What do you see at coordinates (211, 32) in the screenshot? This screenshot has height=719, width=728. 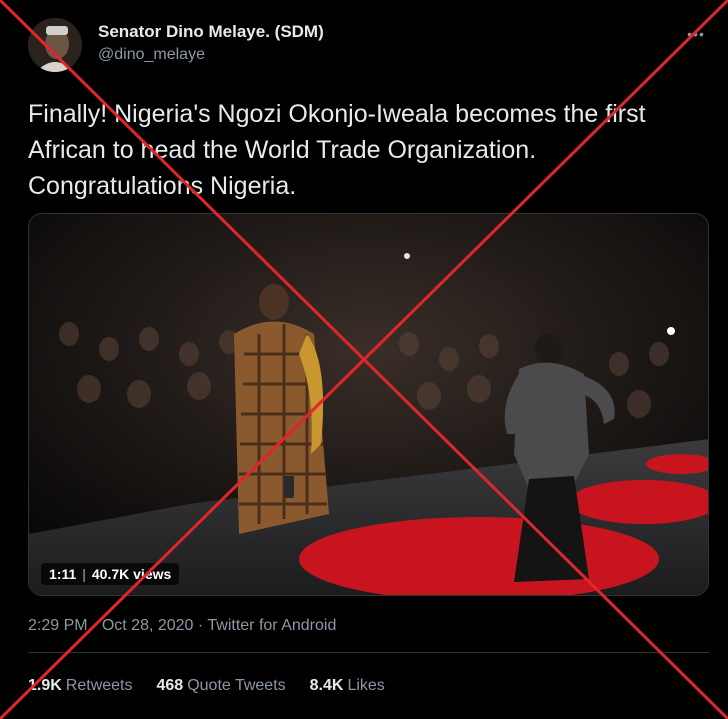 I see `author-display-name: Senator Dino Melaye. (SDM)` at bounding box center [211, 32].